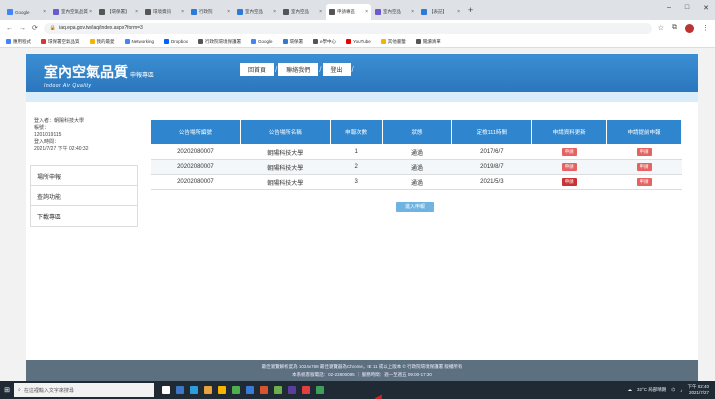 Image resolution: width=715 pixels, height=399 pixels. I want to click on bookmark-item: 閱讀清單, so click(428, 42).